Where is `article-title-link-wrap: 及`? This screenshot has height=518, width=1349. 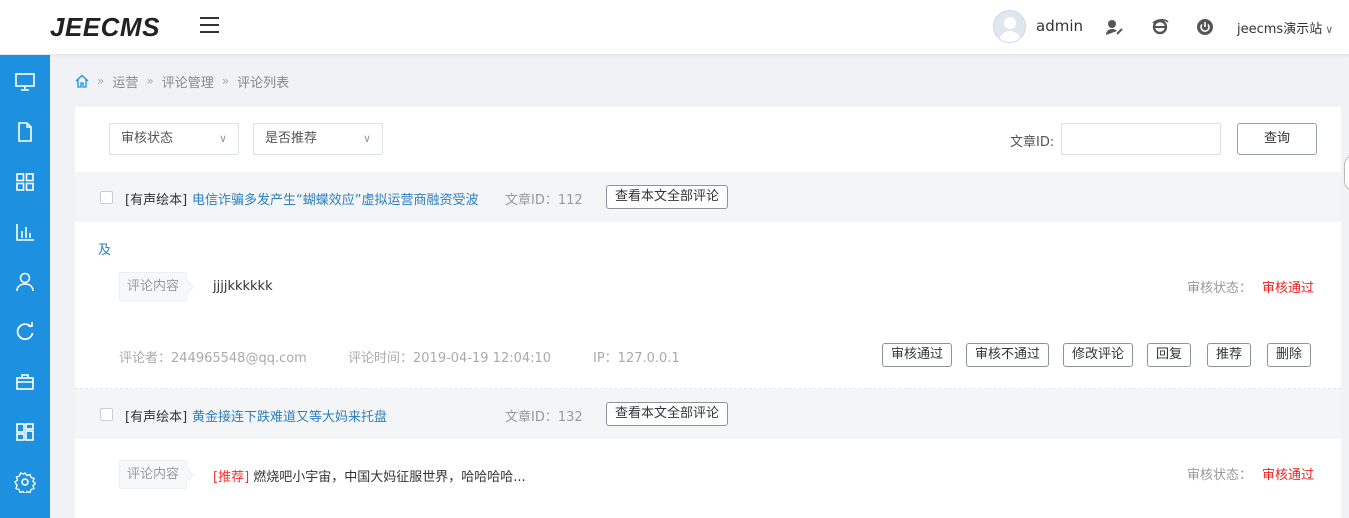 article-title-link-wrap: 及 is located at coordinates (104, 248).